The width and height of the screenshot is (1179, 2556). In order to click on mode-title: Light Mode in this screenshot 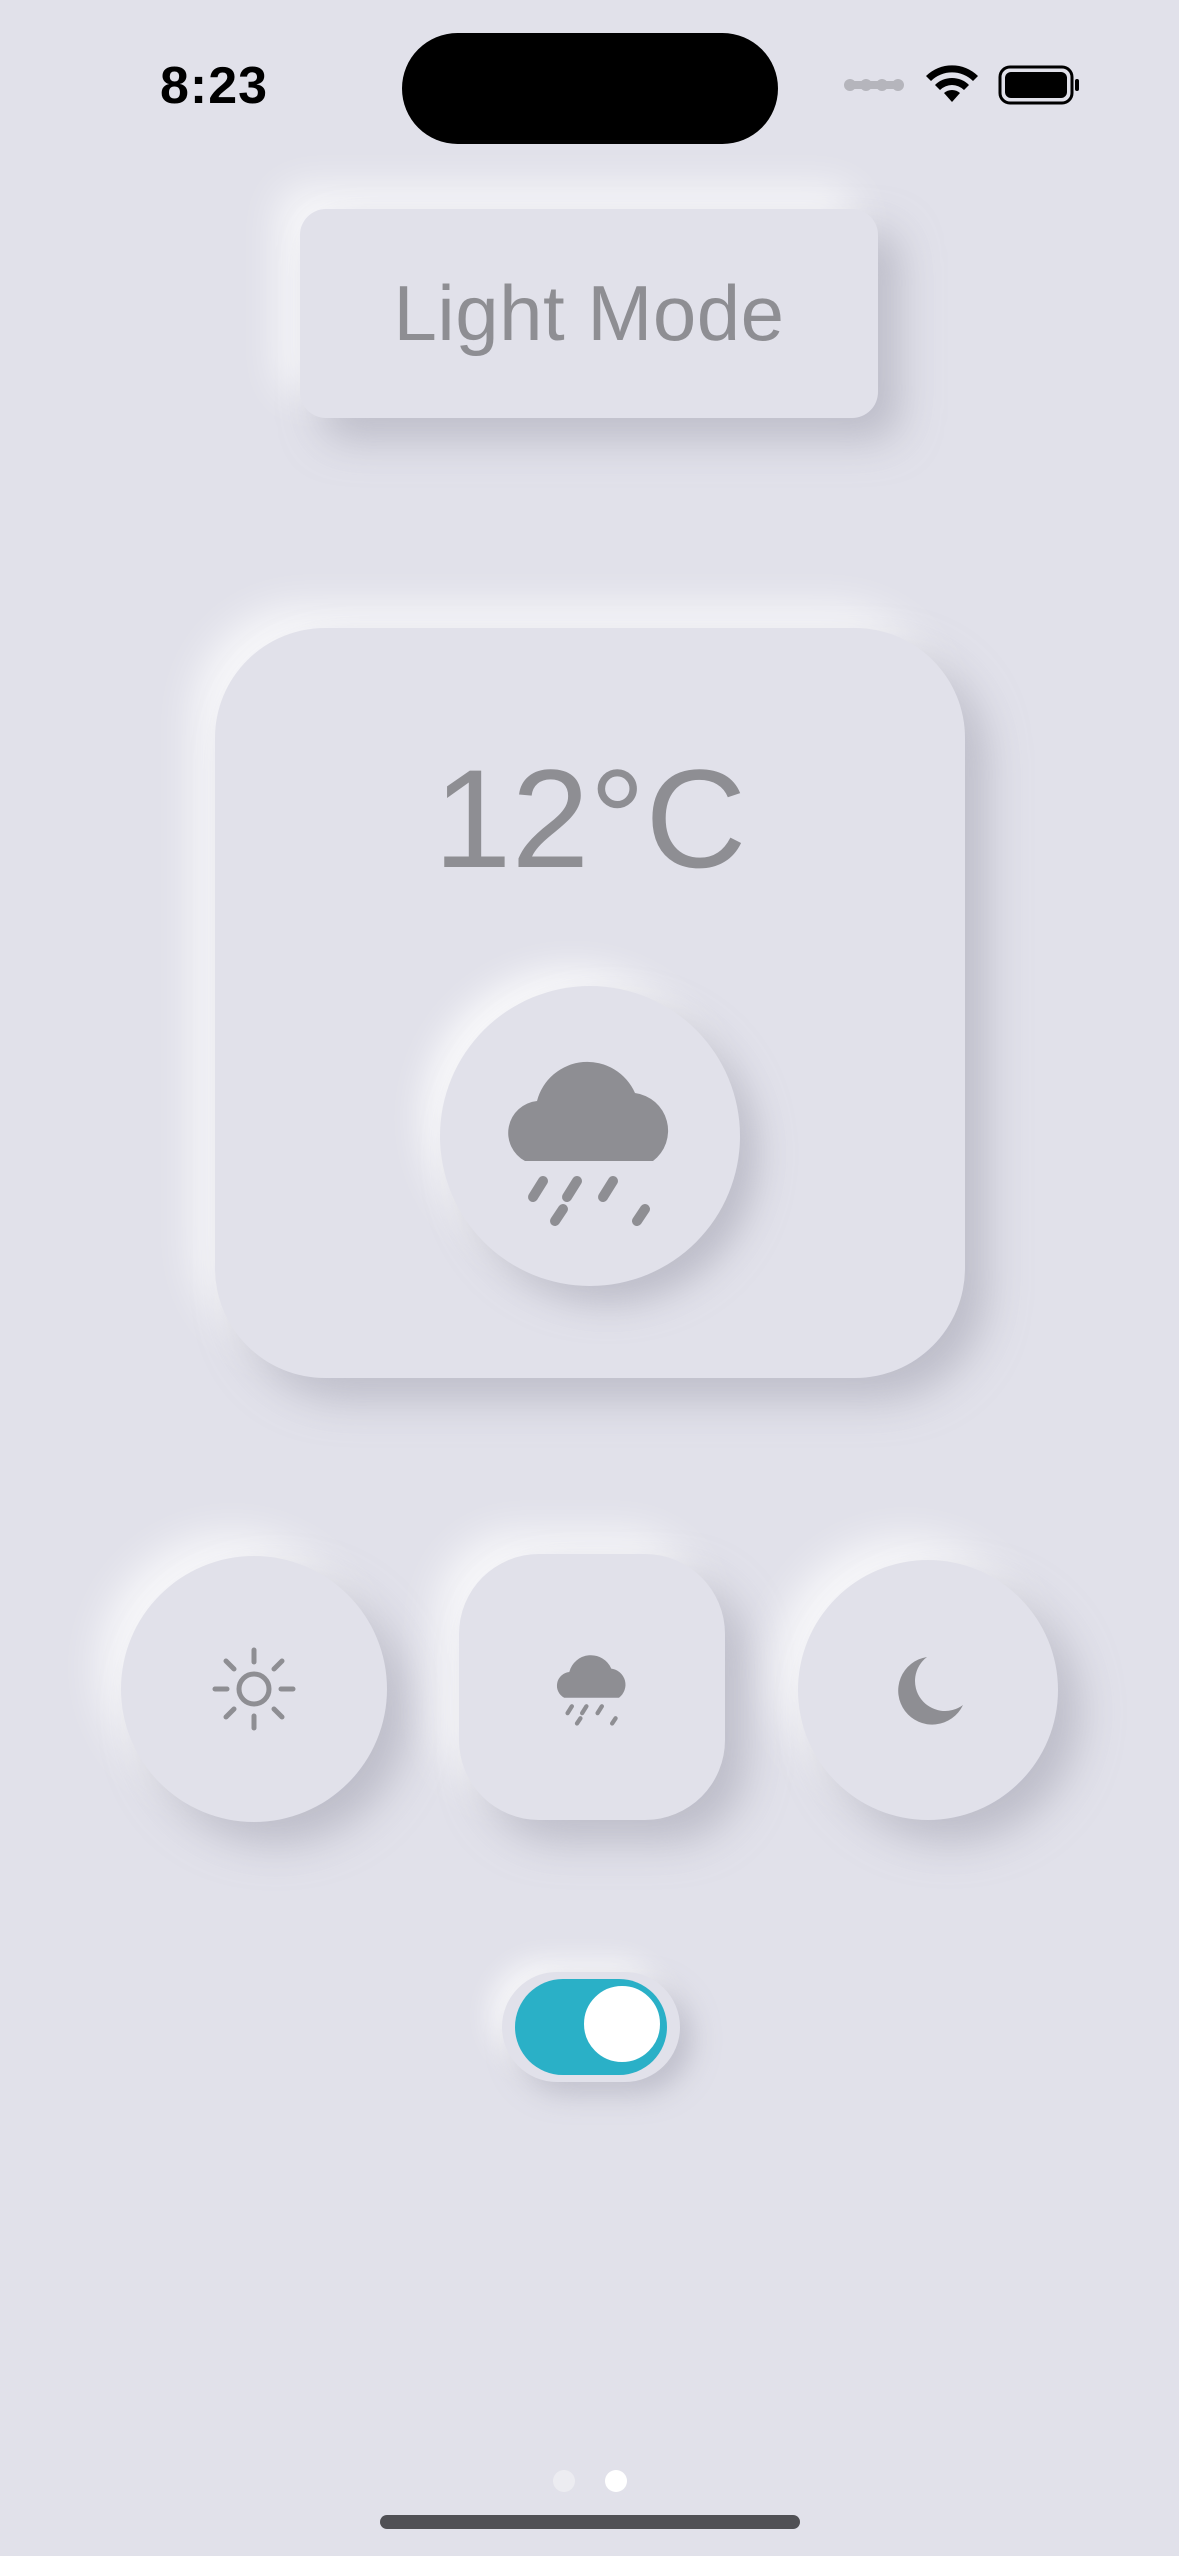, I will do `click(589, 313)`.